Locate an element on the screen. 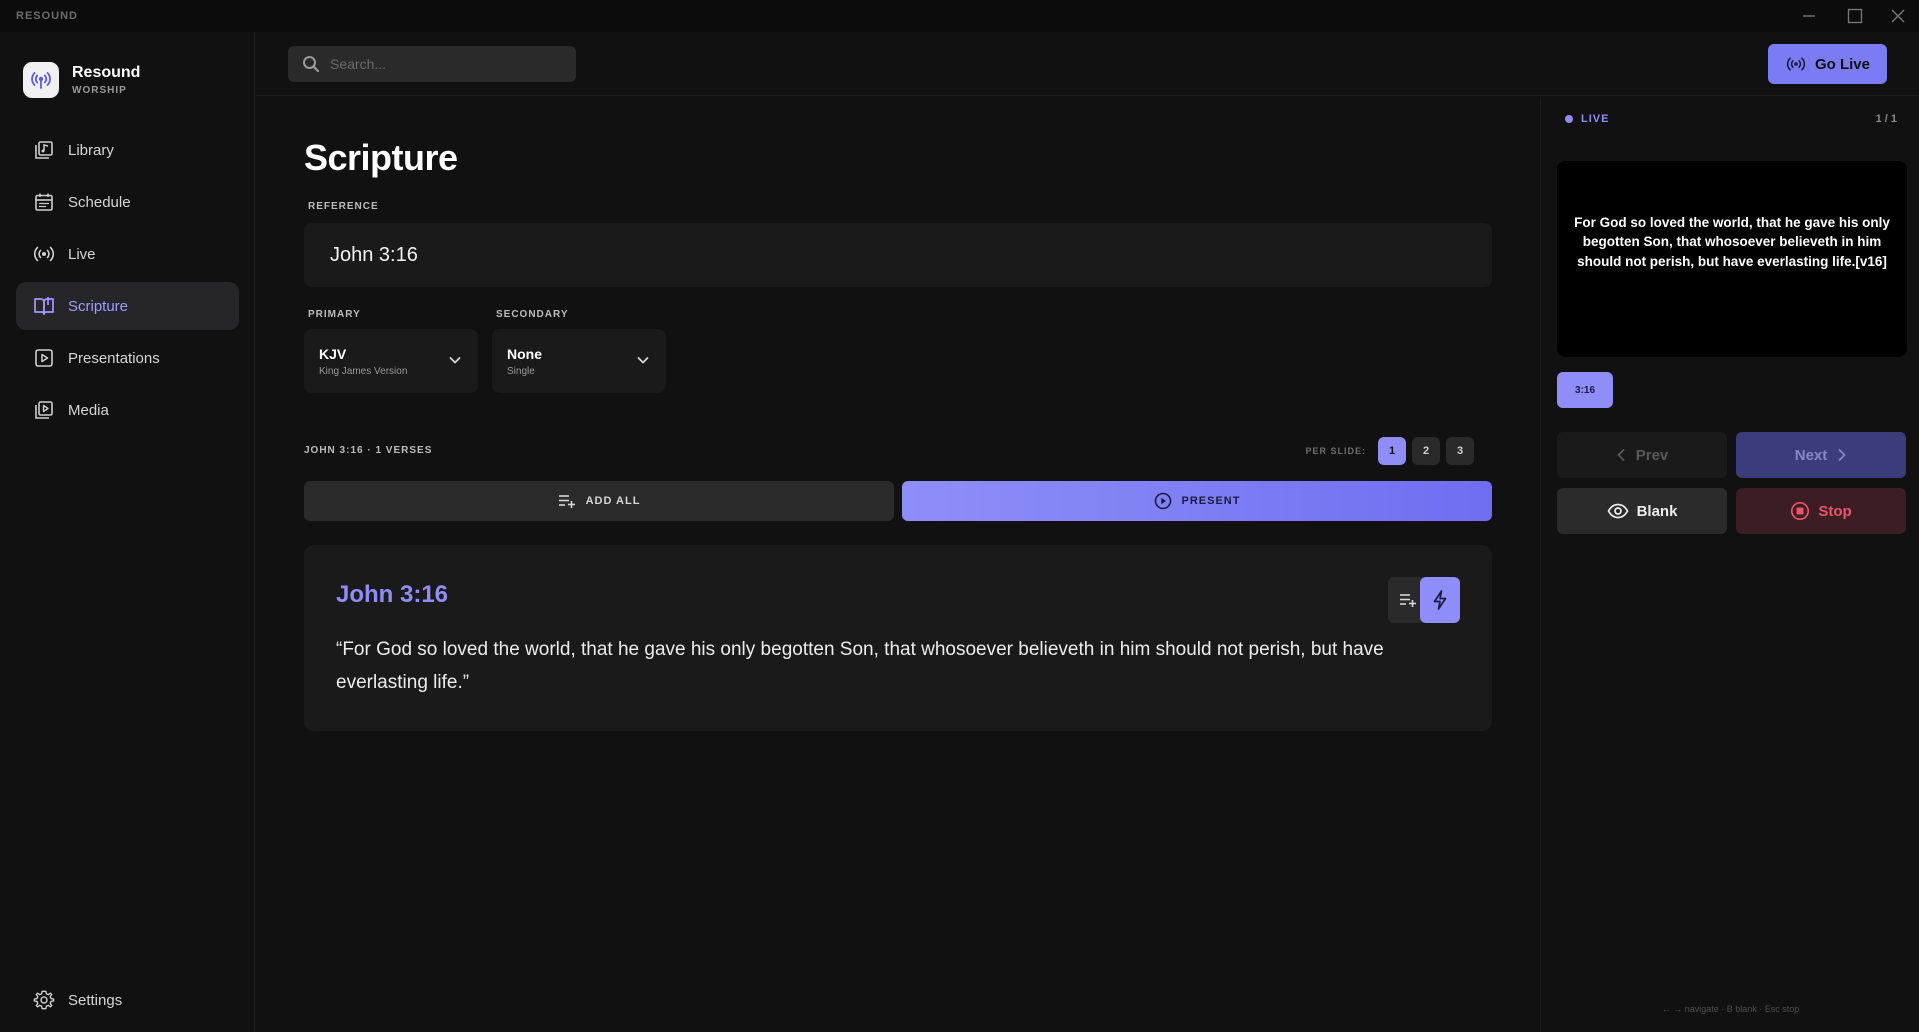  live-status-label: LIVE is located at coordinates (1595, 119).